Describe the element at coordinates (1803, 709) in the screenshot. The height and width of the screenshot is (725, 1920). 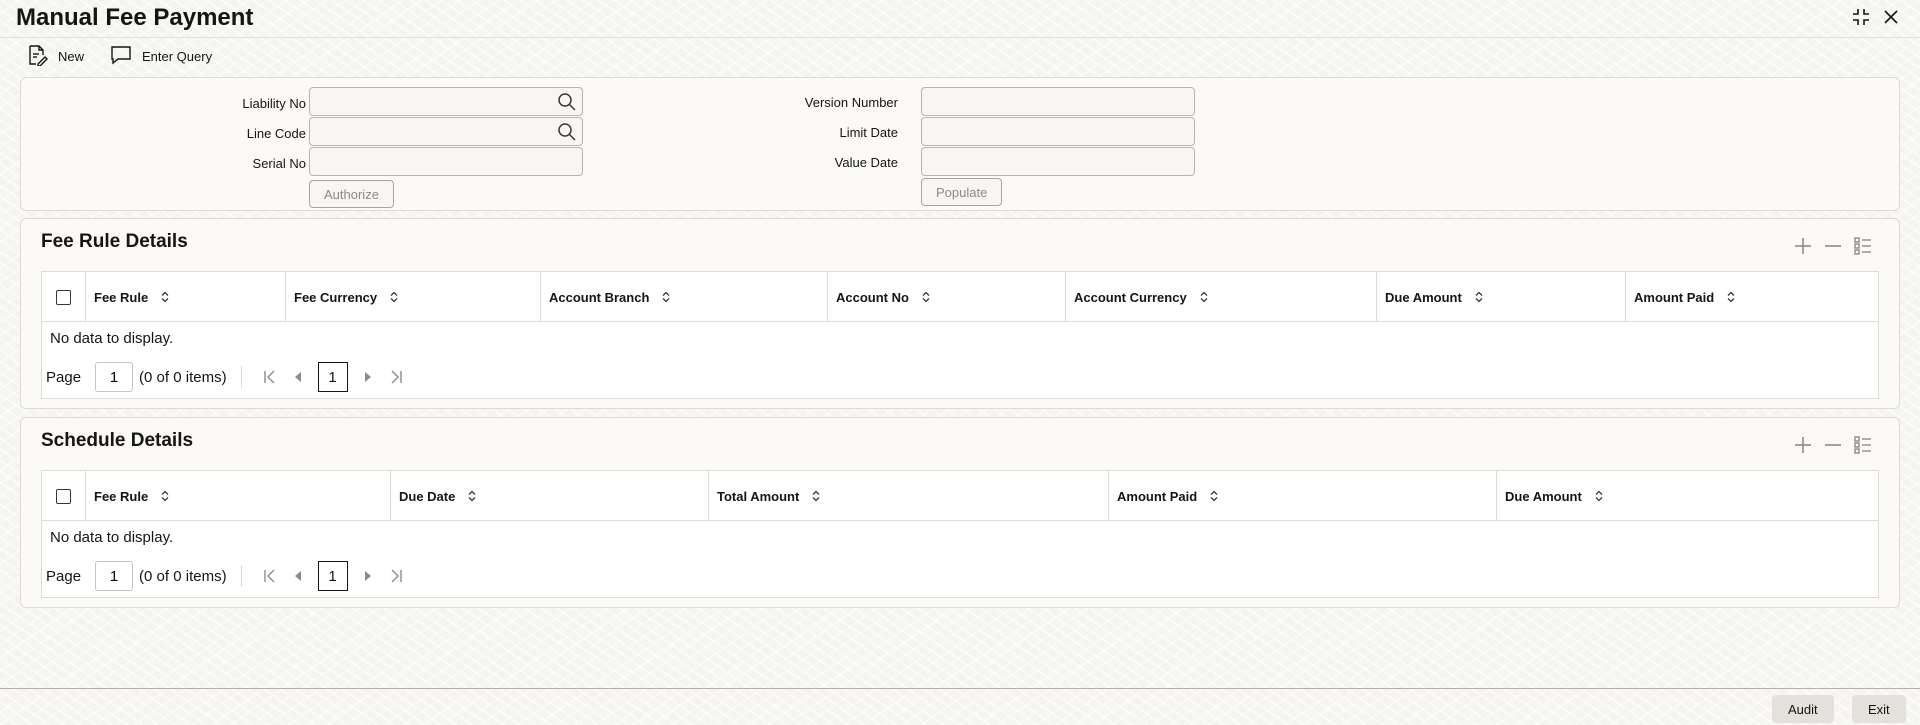
I see `audit-button: Audit` at that location.